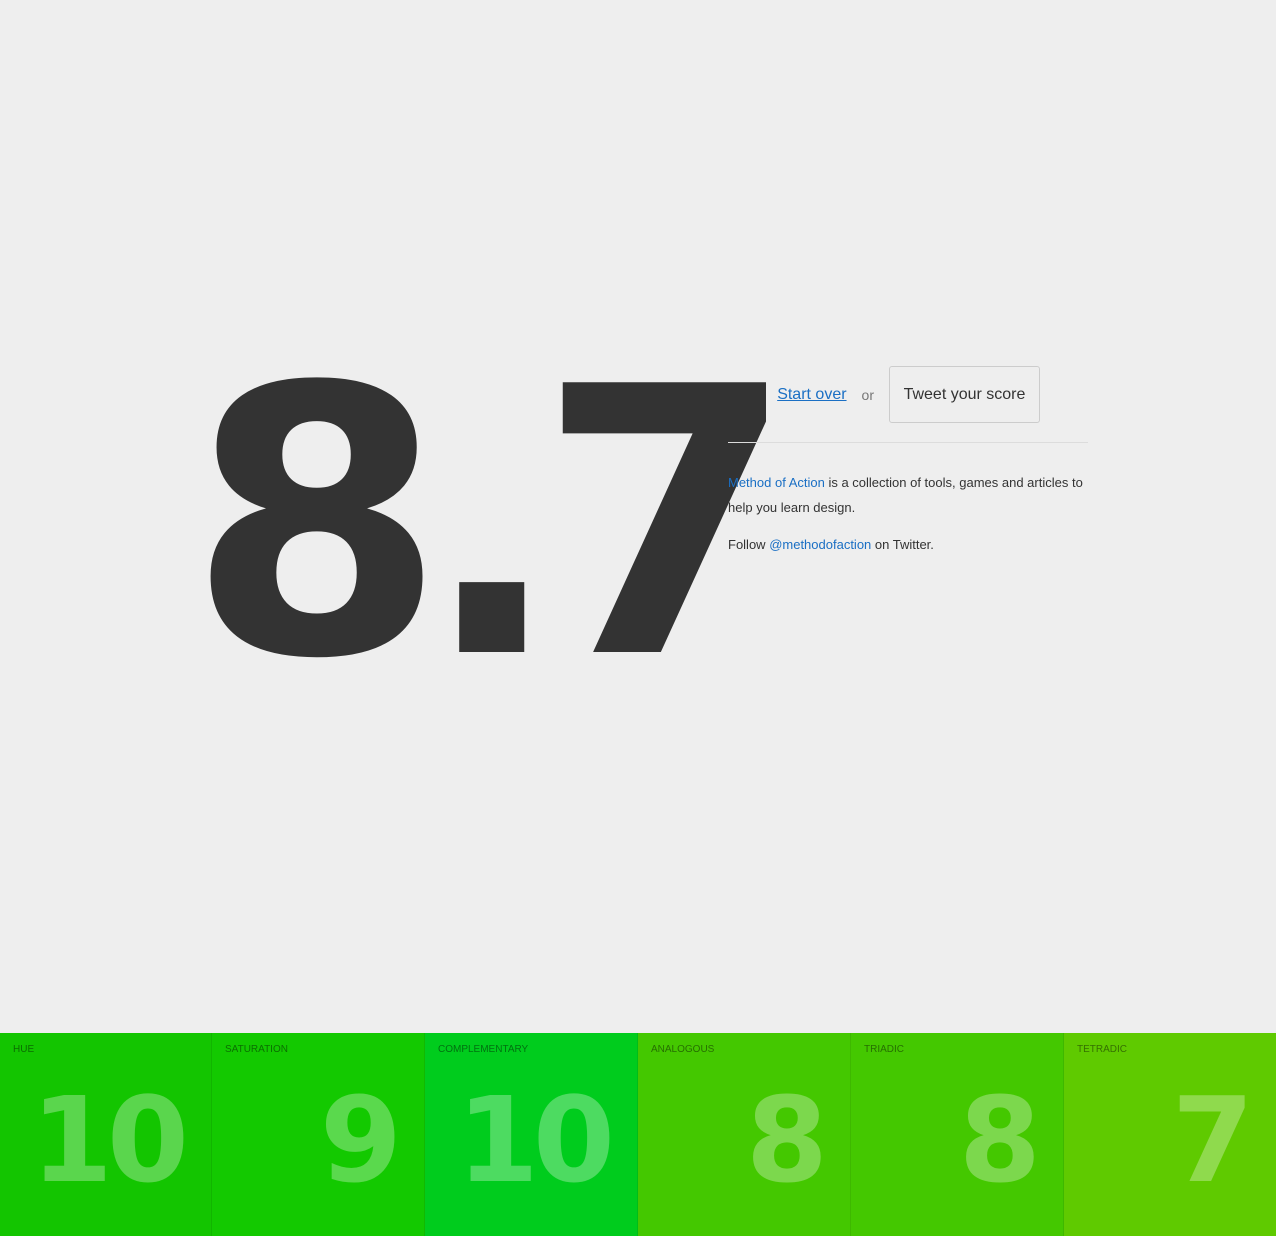 Image resolution: width=1276 pixels, height=1236 pixels. I want to click on actions-row: Start over or Tweet your score, so click(908, 394).